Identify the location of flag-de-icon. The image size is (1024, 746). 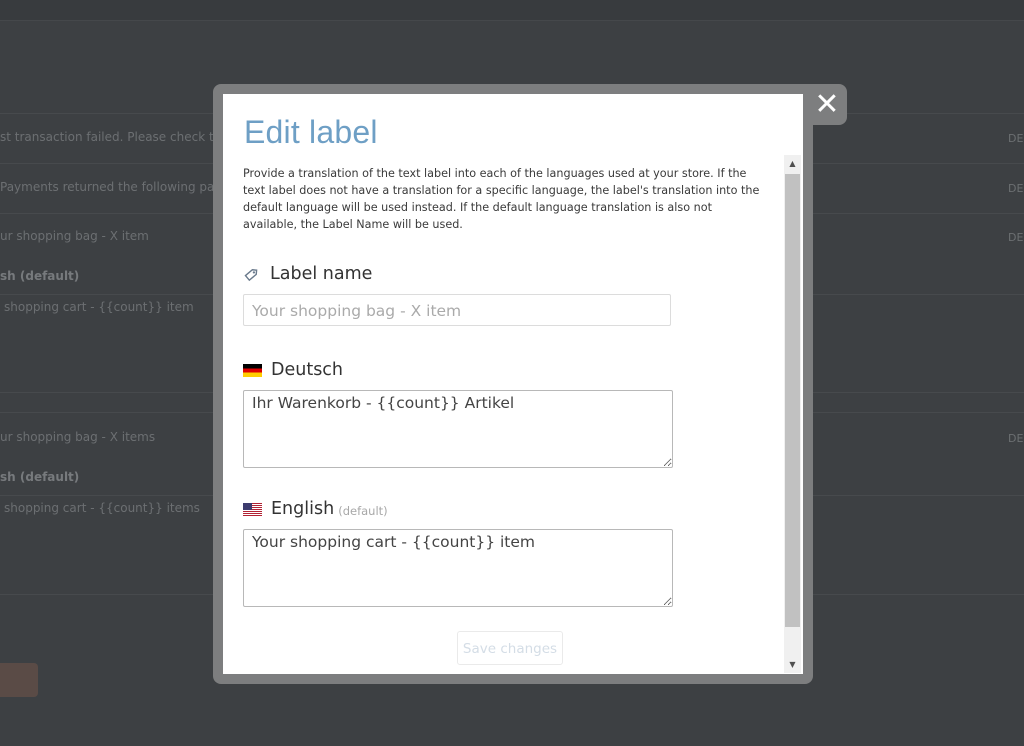
(252, 370).